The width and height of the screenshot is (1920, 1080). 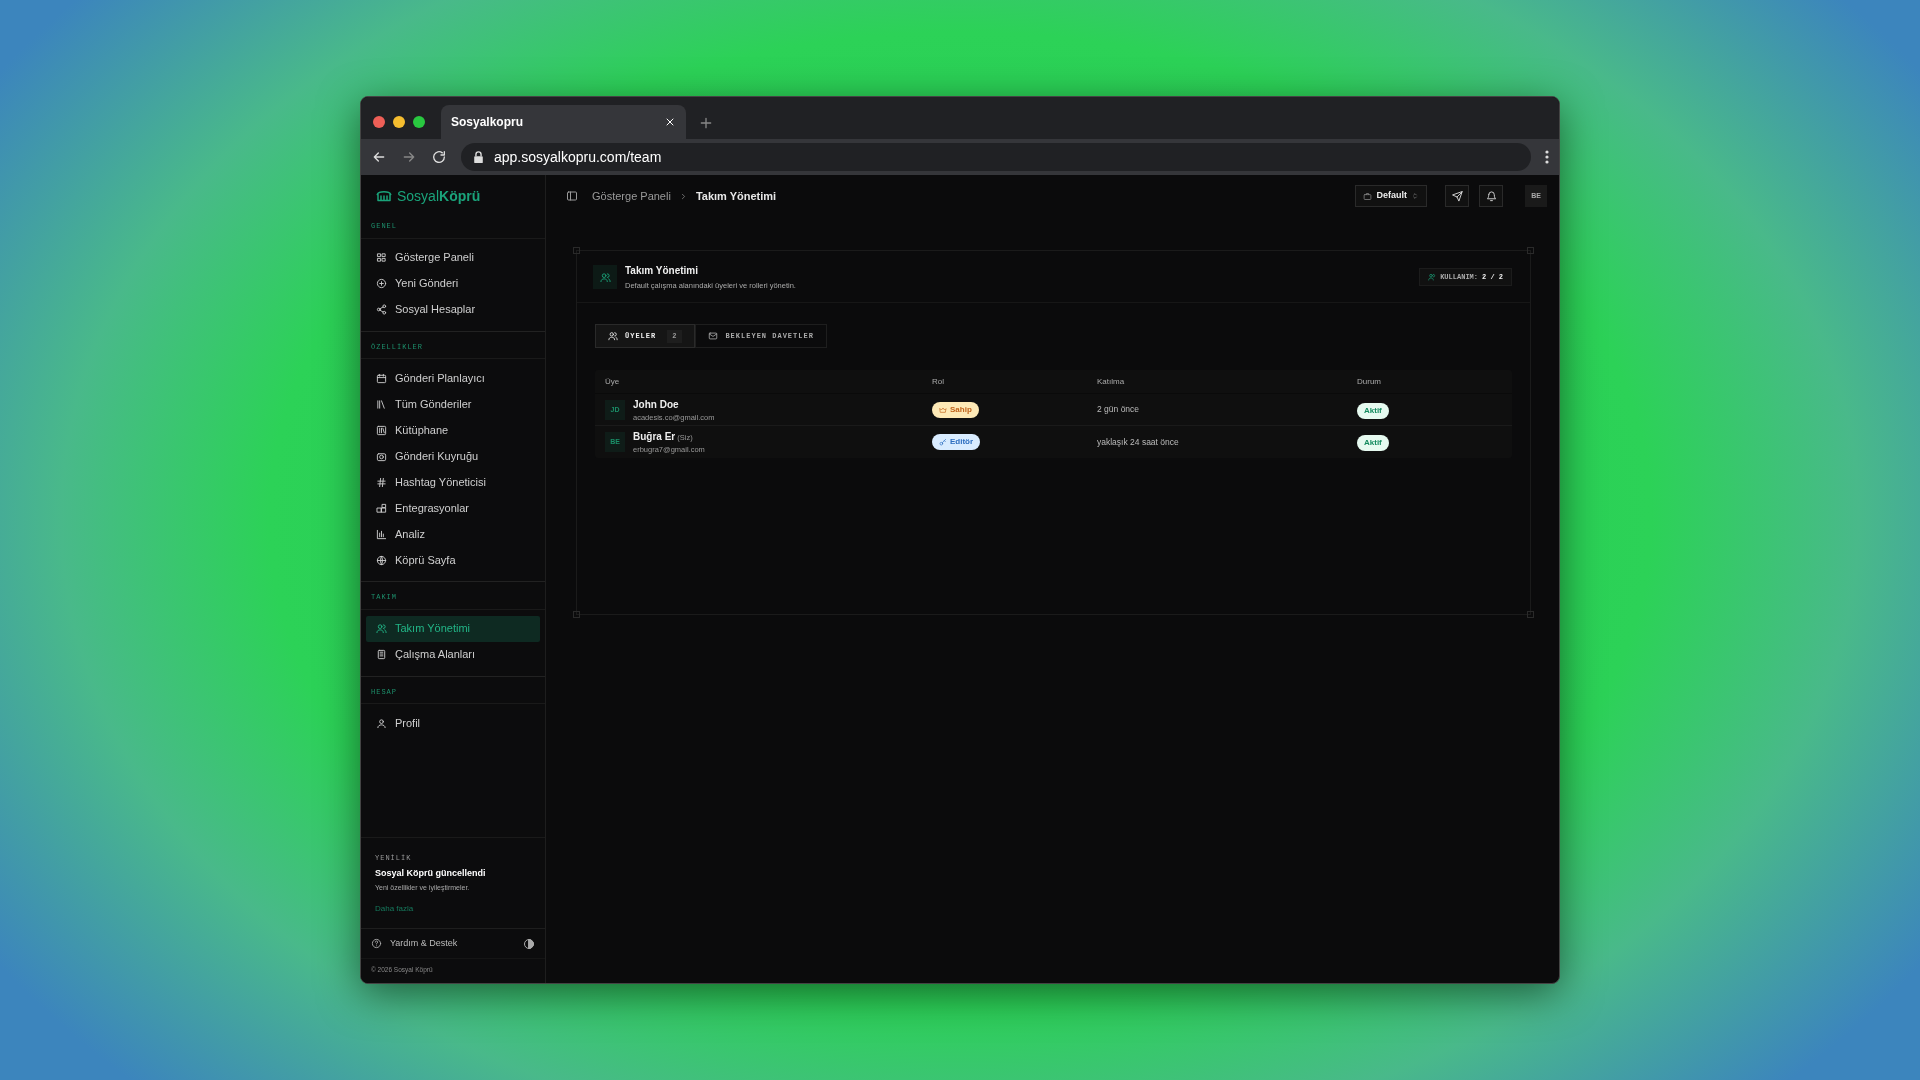 What do you see at coordinates (419, 122) in the screenshot?
I see `maximize-dot` at bounding box center [419, 122].